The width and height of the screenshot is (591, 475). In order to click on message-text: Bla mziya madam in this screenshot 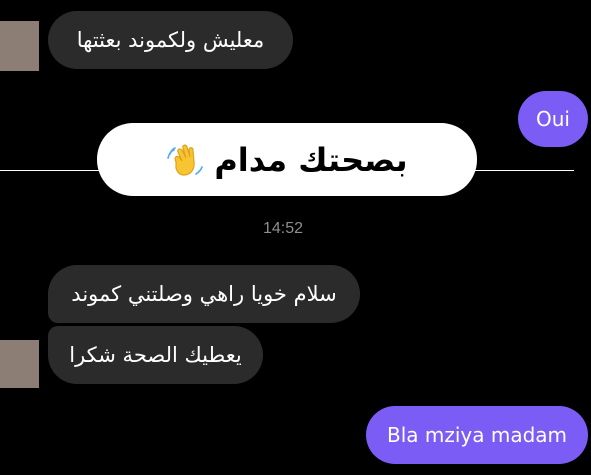, I will do `click(477, 435)`.